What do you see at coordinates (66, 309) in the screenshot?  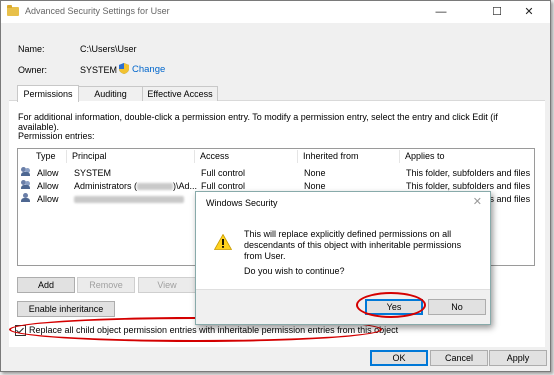 I see `enable-inheritance-button: Enable inheritance` at bounding box center [66, 309].